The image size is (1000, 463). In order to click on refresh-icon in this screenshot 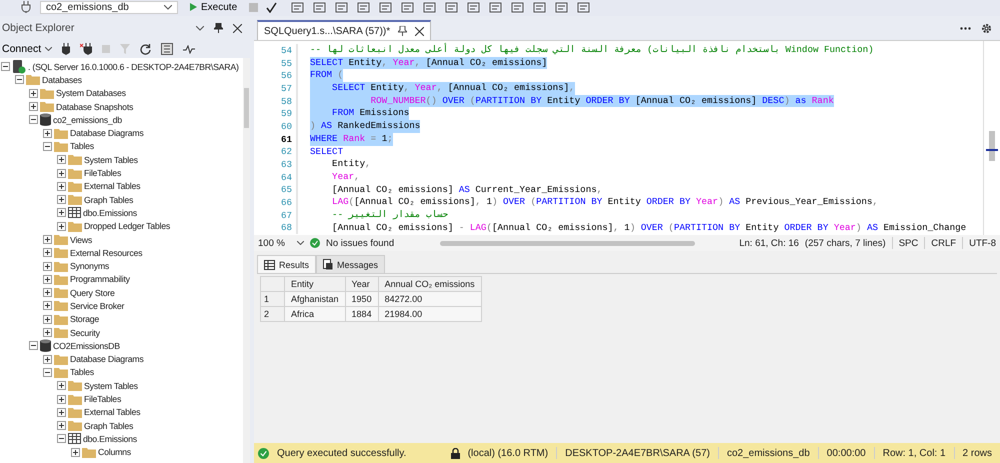, I will do `click(146, 49)`.